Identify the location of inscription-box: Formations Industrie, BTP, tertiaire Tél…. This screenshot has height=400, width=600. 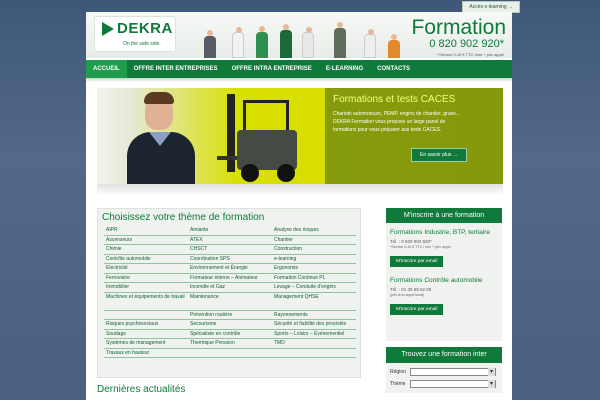
(444, 282).